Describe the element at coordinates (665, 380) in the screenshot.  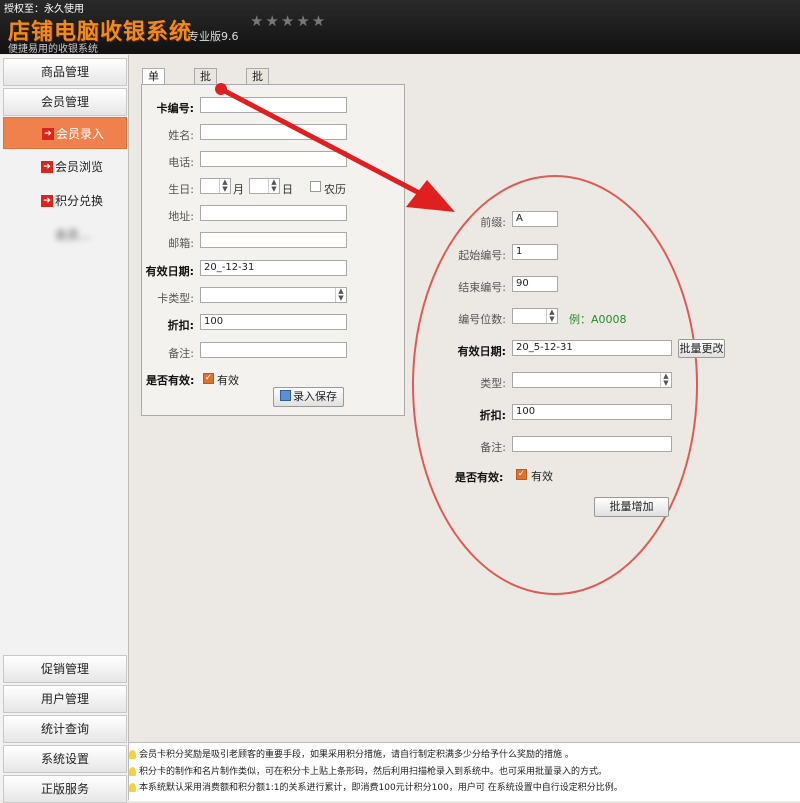
I see `dropdown-icon: ▲ ▼` at that location.